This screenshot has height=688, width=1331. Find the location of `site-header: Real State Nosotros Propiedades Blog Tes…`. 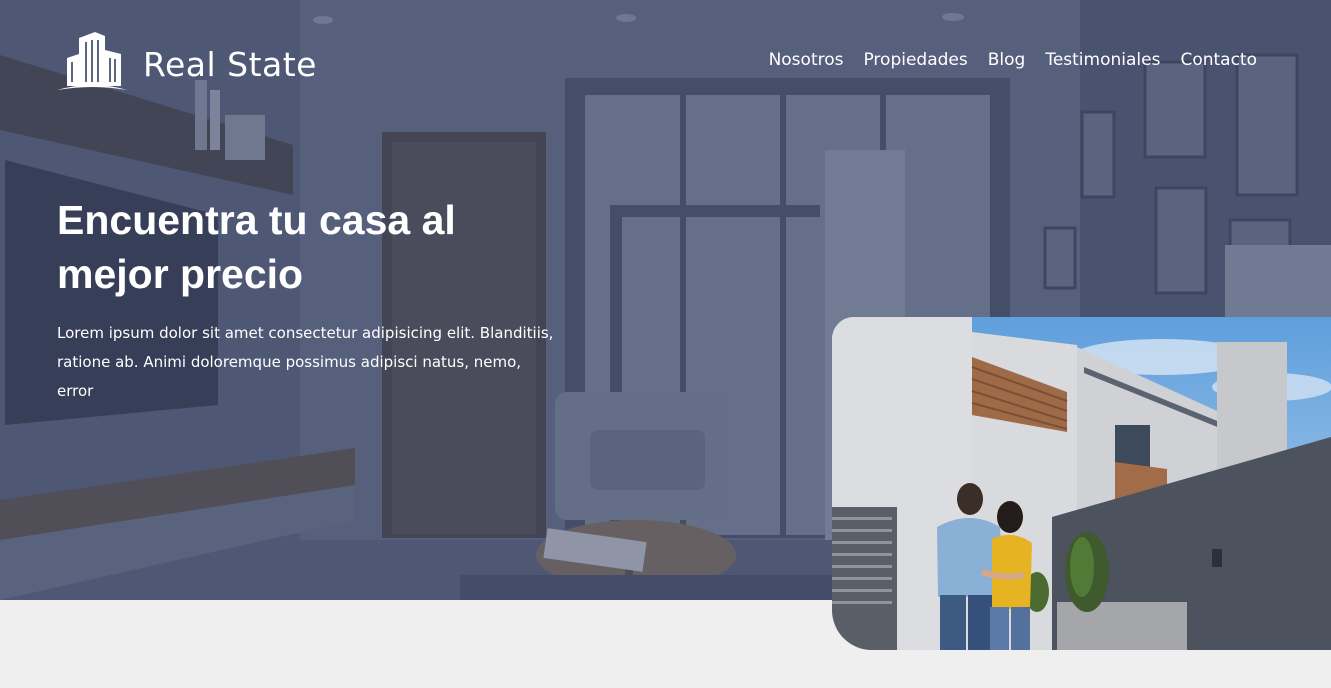

site-header: Real State Nosotros Propiedades Blog Tes… is located at coordinates (657, 61).